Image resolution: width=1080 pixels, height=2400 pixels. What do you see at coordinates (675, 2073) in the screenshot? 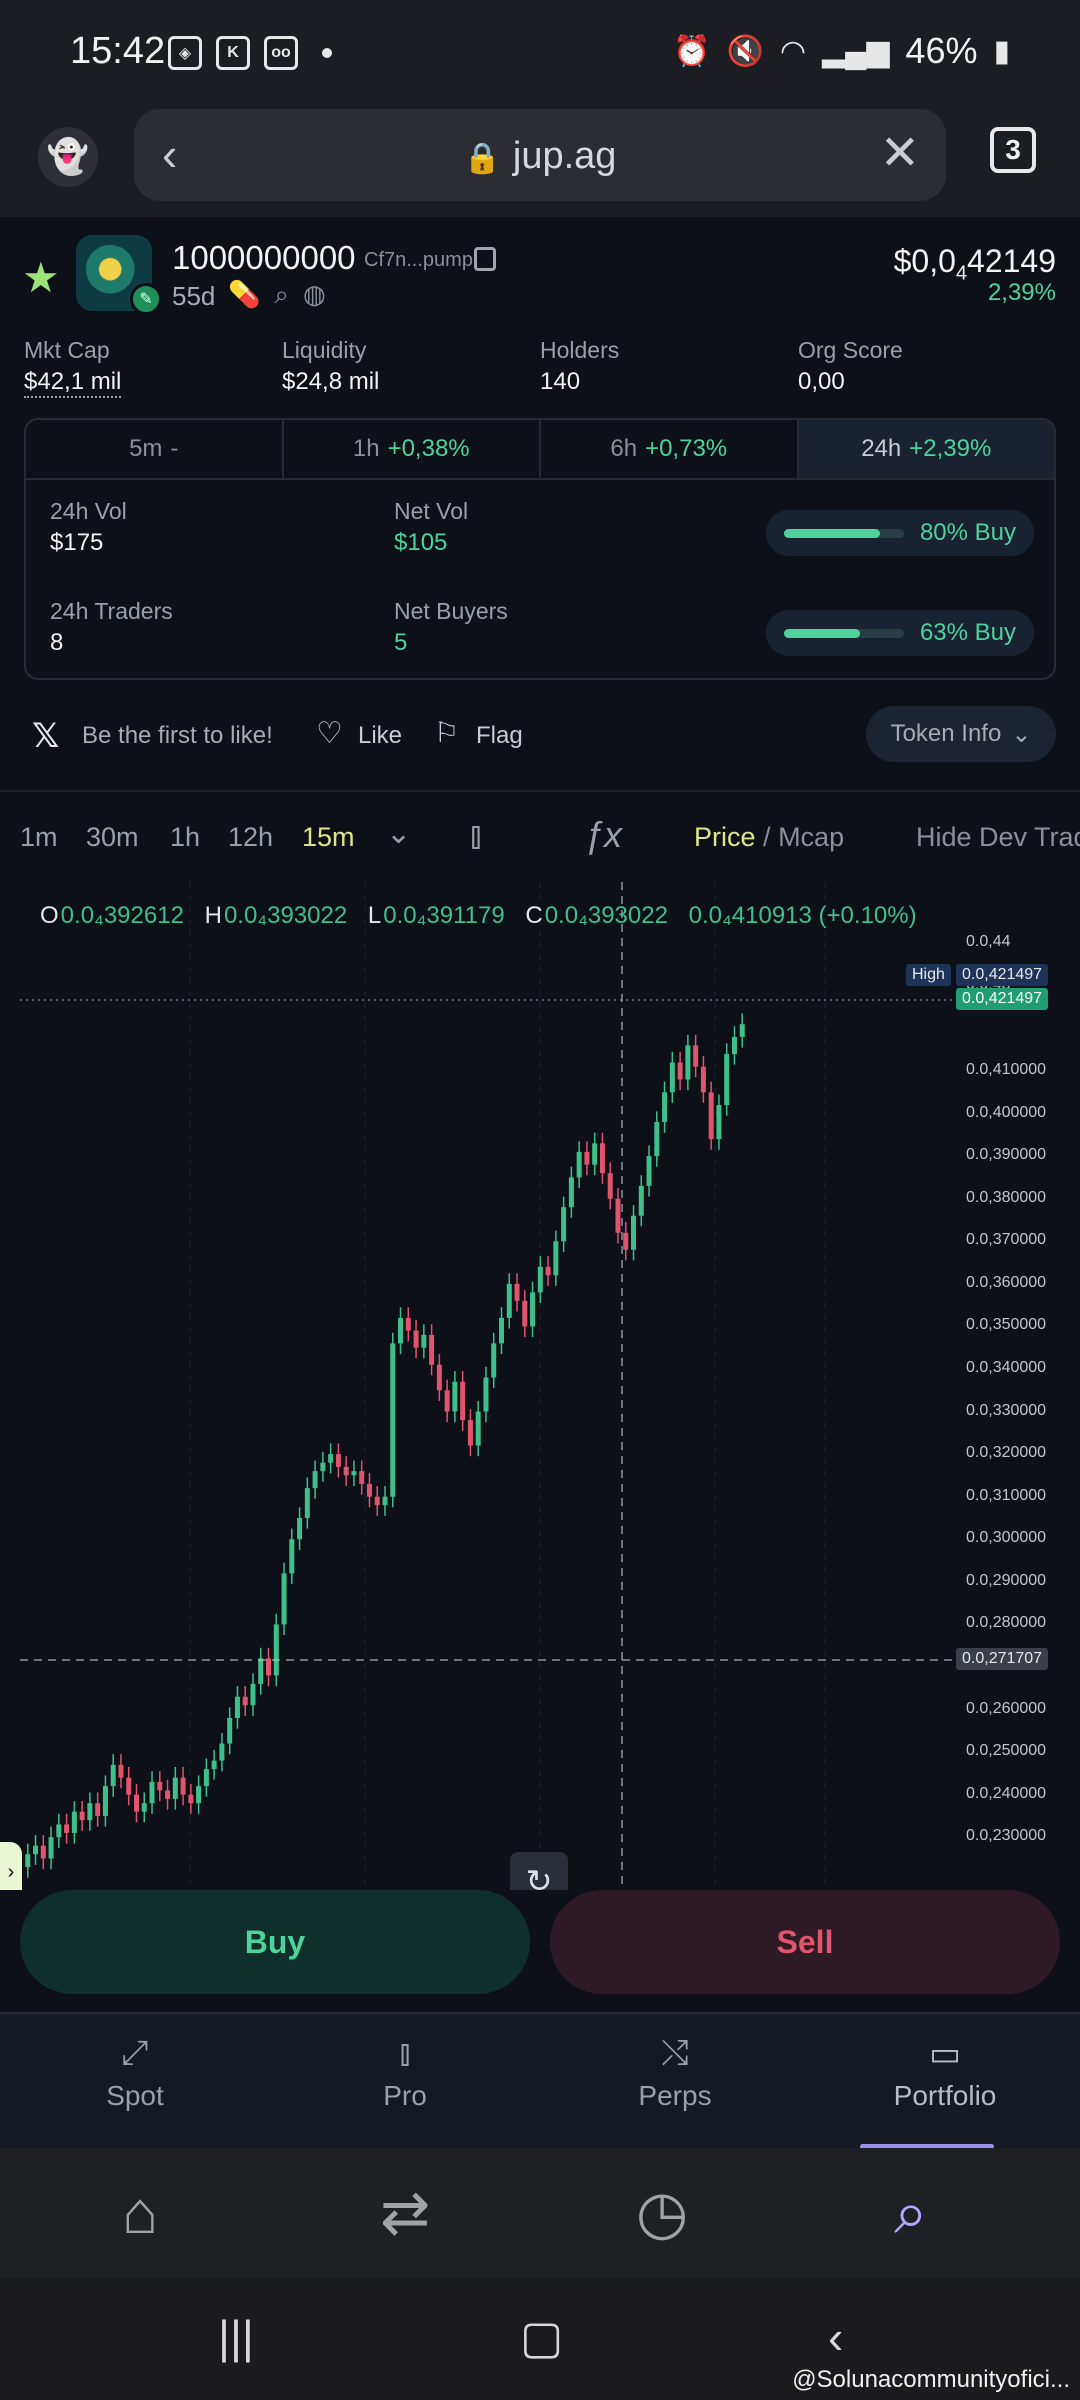
I see `nav-perps: ⤭ Perps` at bounding box center [675, 2073].